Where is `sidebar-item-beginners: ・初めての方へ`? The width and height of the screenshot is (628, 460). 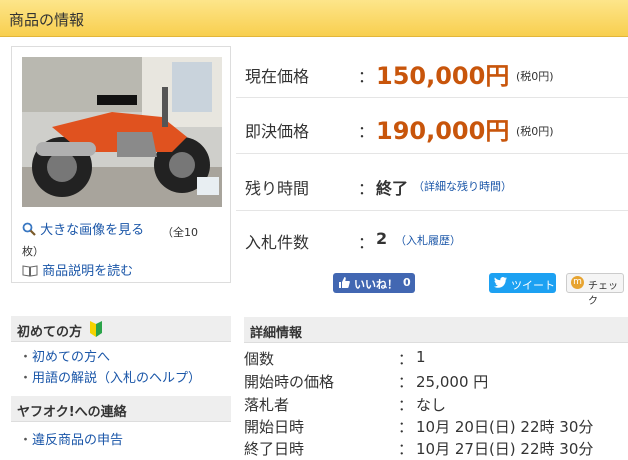 sidebar-item-beginners: ・初めての方へ is located at coordinates (64, 355).